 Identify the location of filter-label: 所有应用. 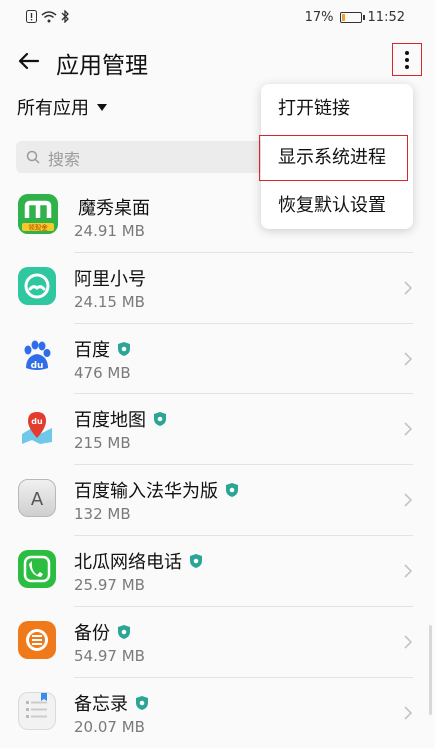
(53, 108).